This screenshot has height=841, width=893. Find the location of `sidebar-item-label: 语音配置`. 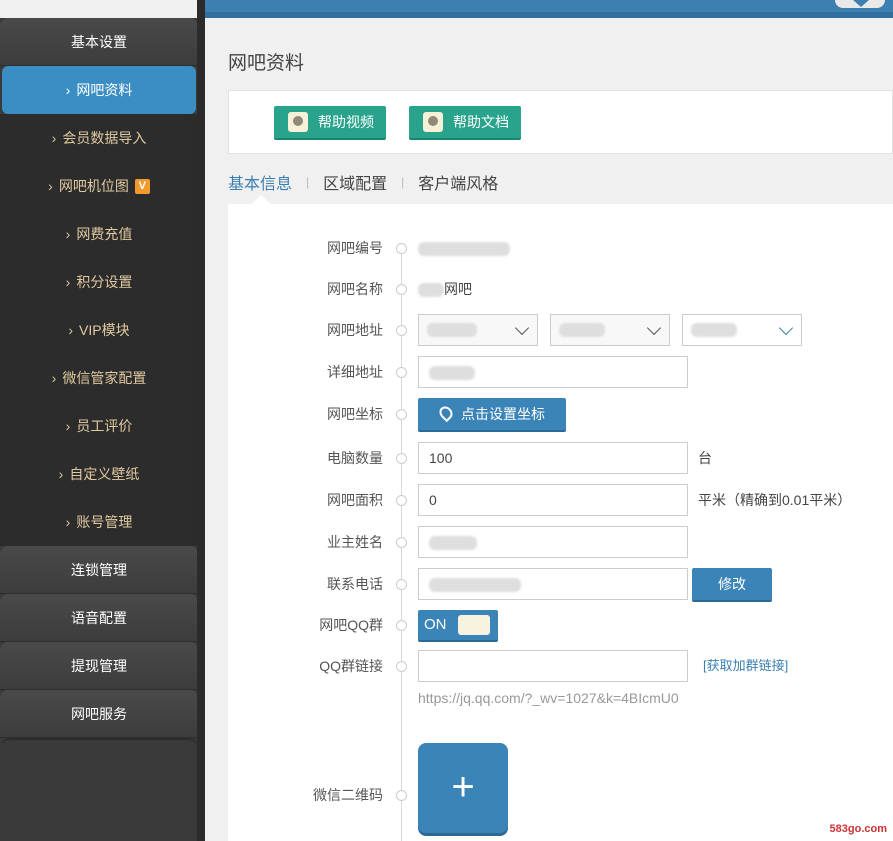

sidebar-item-label: 语音配置 is located at coordinates (99, 617).